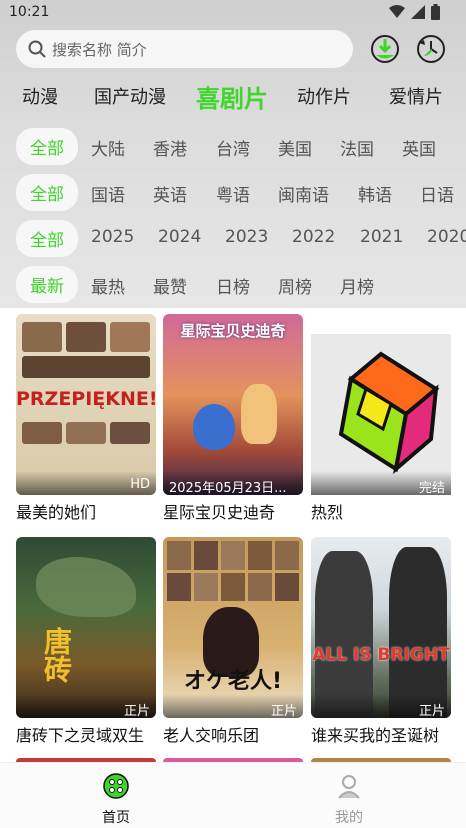 This screenshot has height=828, width=466. I want to click on filter-region-all: 全部, so click(47, 146).